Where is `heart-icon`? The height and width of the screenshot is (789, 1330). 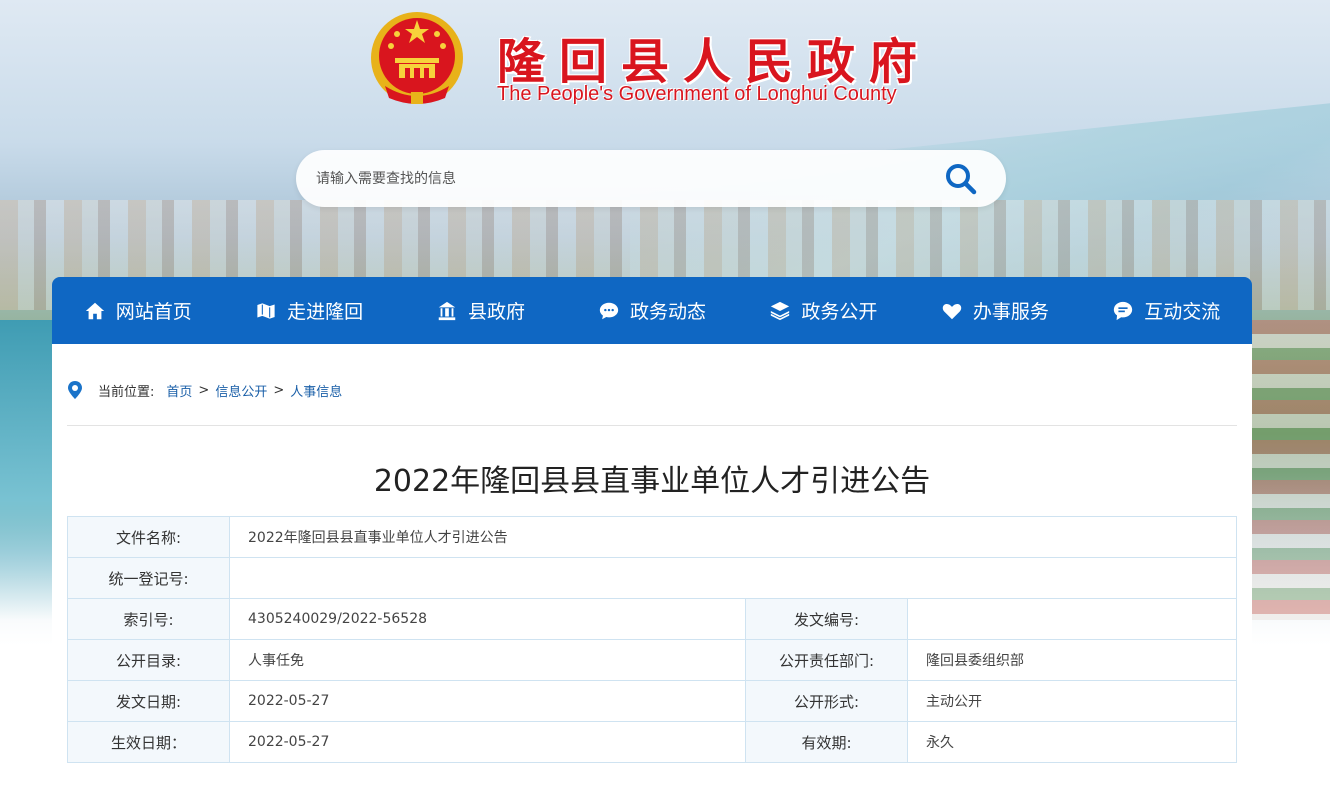
heart-icon is located at coordinates (952, 311).